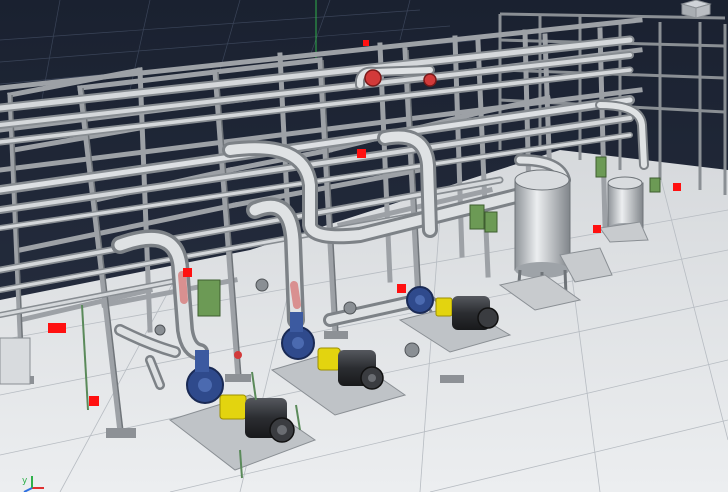 Image resolution: width=728 pixels, height=492 pixels. What do you see at coordinates (25, 481) in the screenshot?
I see `axis-y-label: y` at bounding box center [25, 481].